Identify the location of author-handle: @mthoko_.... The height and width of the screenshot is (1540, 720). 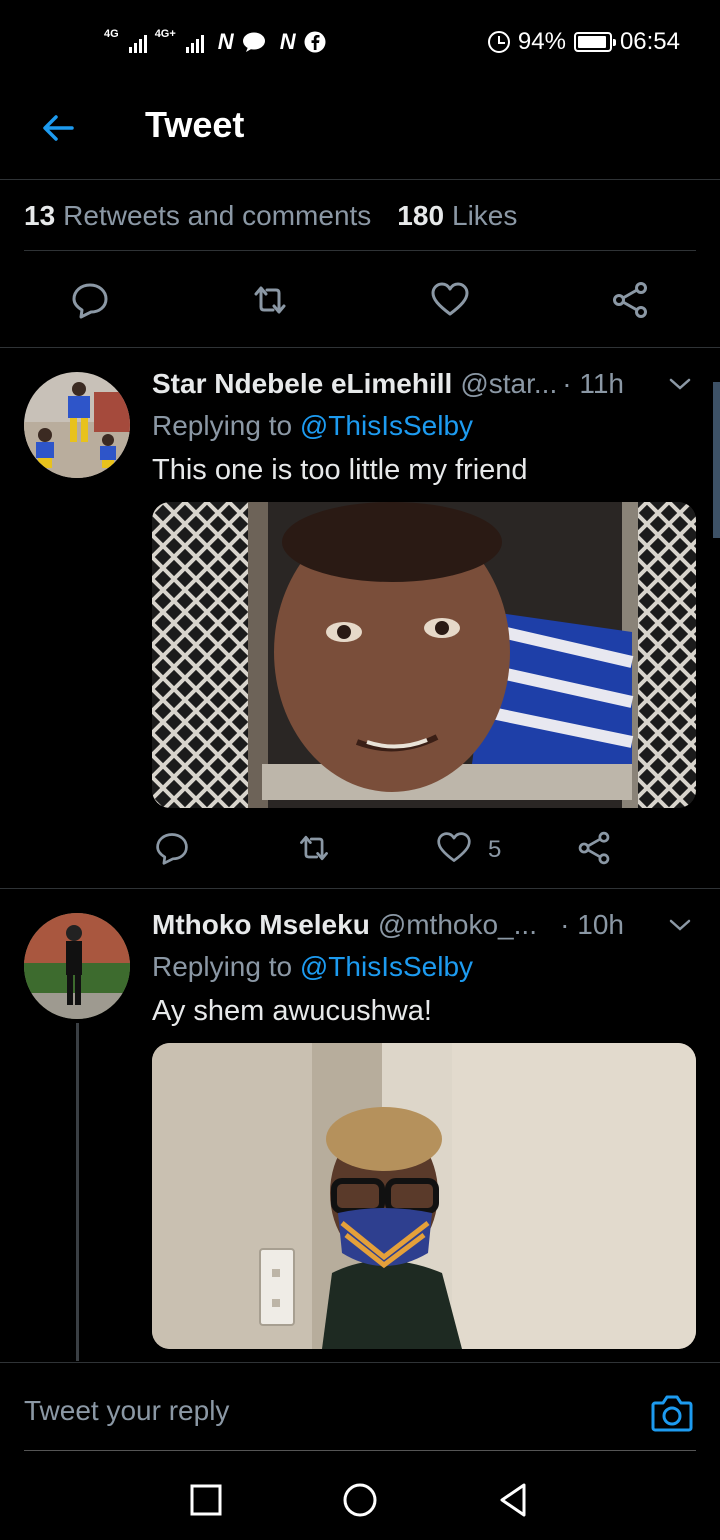
(457, 925).